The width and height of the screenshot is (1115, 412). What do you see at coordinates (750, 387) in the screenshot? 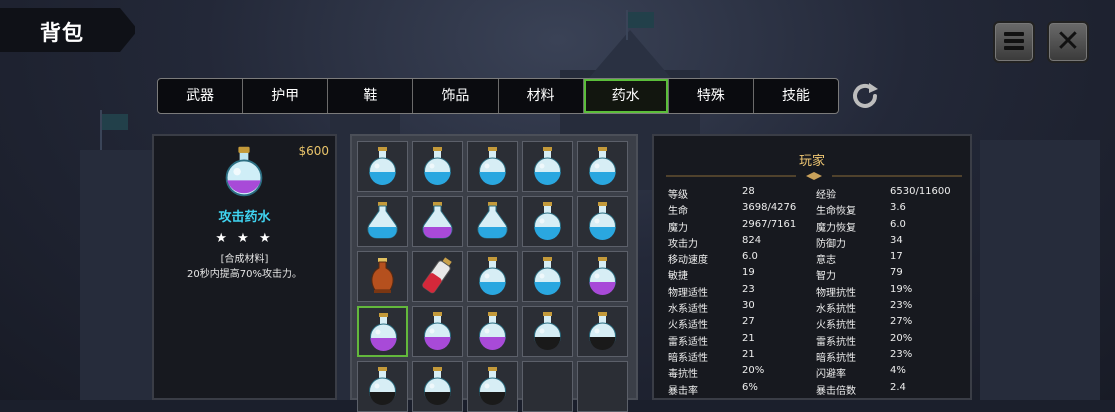
I see `stat-value: 6%` at bounding box center [750, 387].